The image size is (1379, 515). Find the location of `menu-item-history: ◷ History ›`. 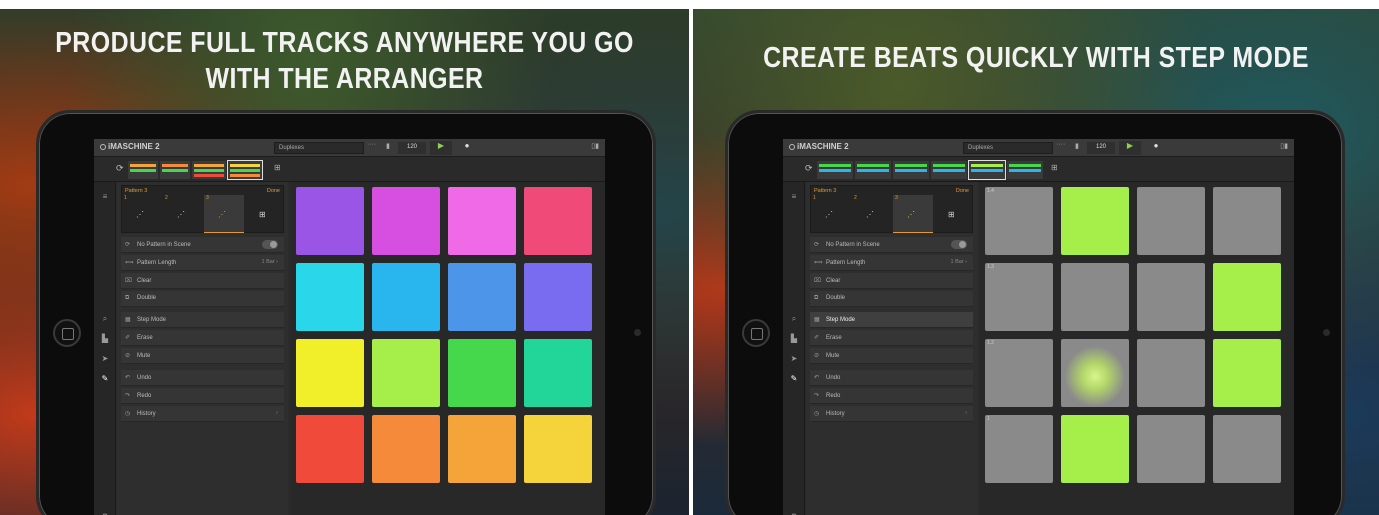

menu-item-history: ◷ History › is located at coordinates (891, 414).